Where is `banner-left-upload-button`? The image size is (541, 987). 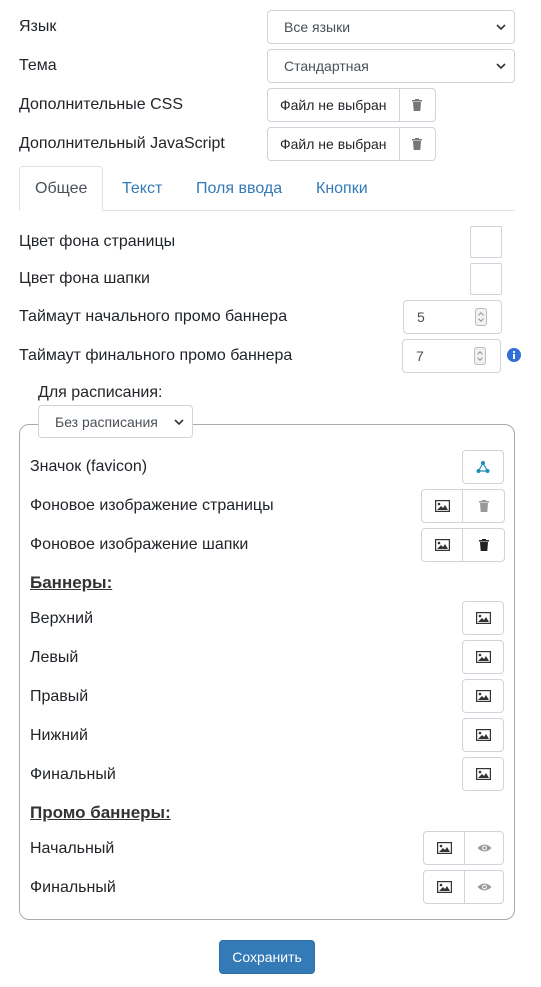 banner-left-upload-button is located at coordinates (483, 657).